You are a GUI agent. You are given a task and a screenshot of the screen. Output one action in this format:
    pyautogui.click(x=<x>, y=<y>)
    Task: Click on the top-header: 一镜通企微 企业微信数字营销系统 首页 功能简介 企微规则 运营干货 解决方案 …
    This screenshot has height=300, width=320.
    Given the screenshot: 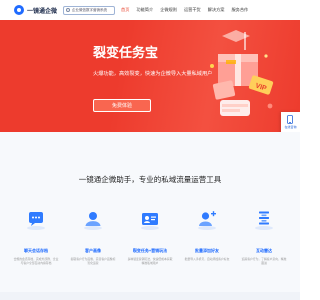 What is the action you would take?
    pyautogui.click(x=150, y=10)
    